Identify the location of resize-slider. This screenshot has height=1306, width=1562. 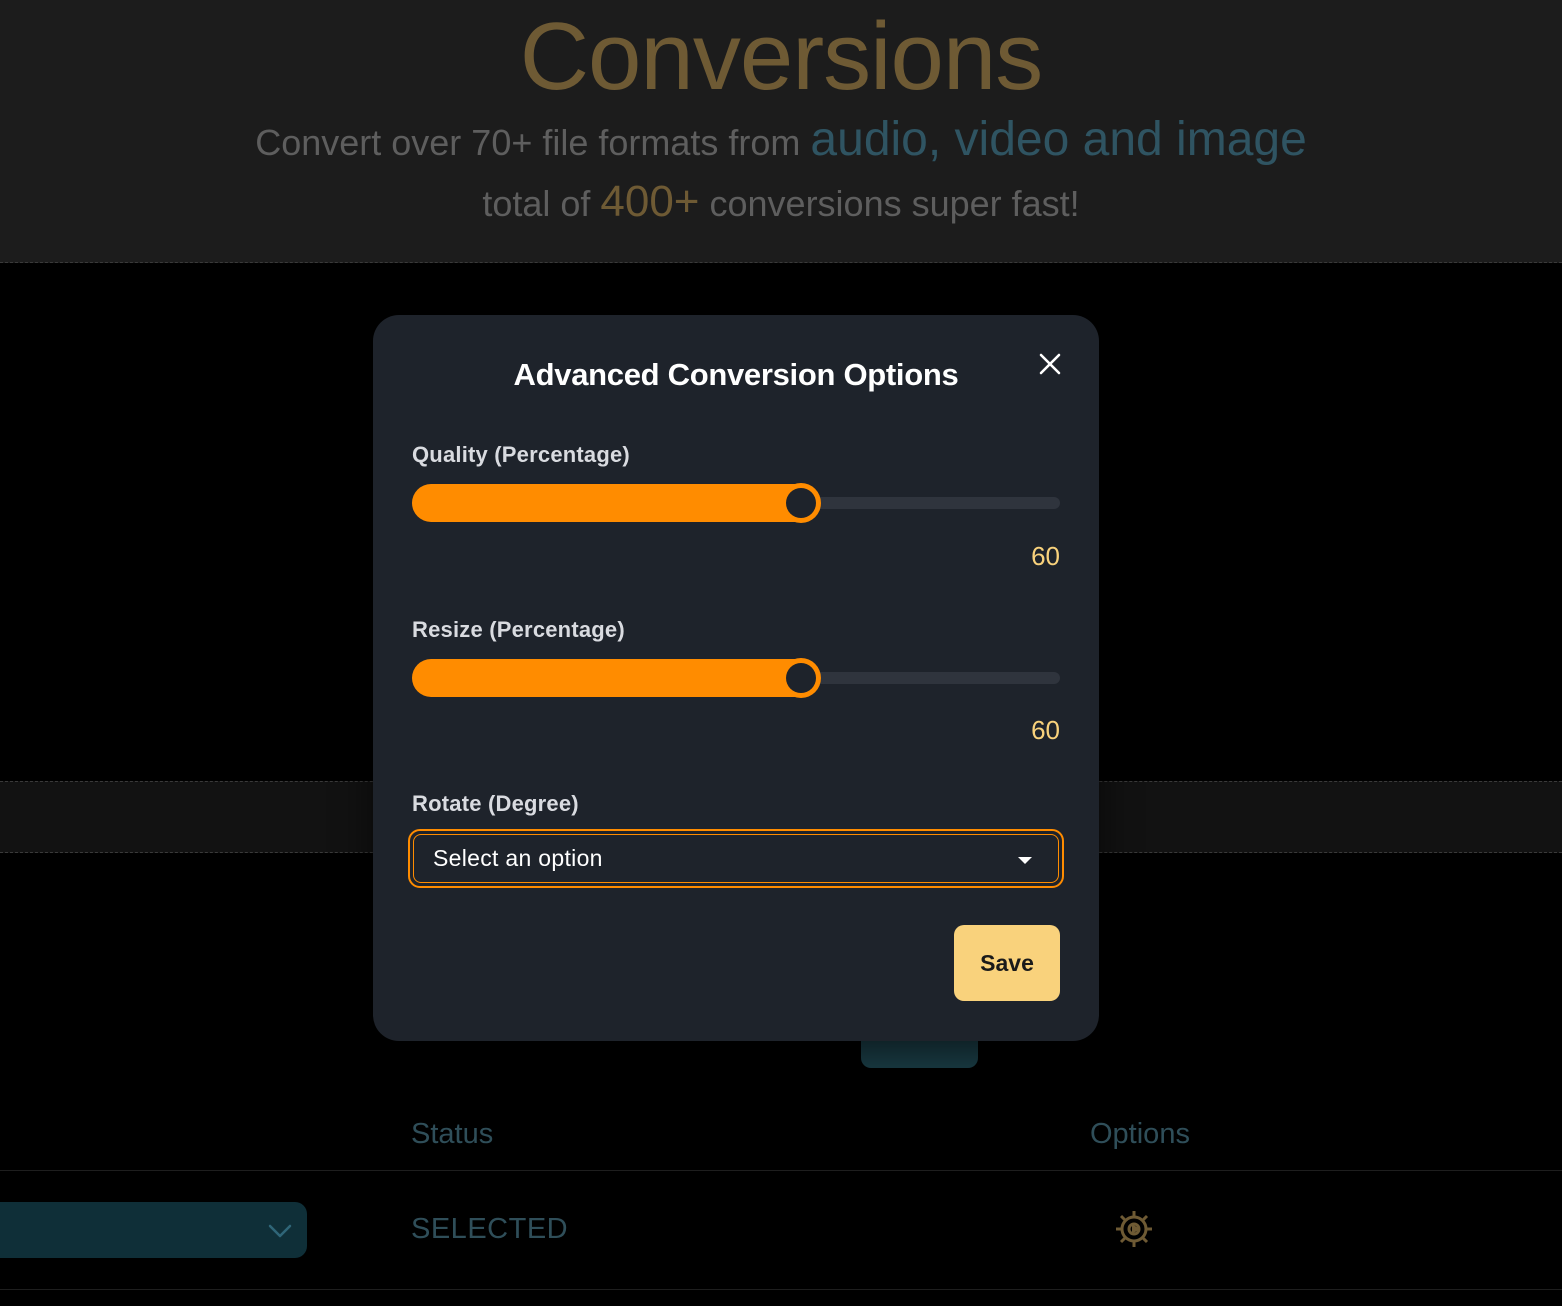
(736, 678).